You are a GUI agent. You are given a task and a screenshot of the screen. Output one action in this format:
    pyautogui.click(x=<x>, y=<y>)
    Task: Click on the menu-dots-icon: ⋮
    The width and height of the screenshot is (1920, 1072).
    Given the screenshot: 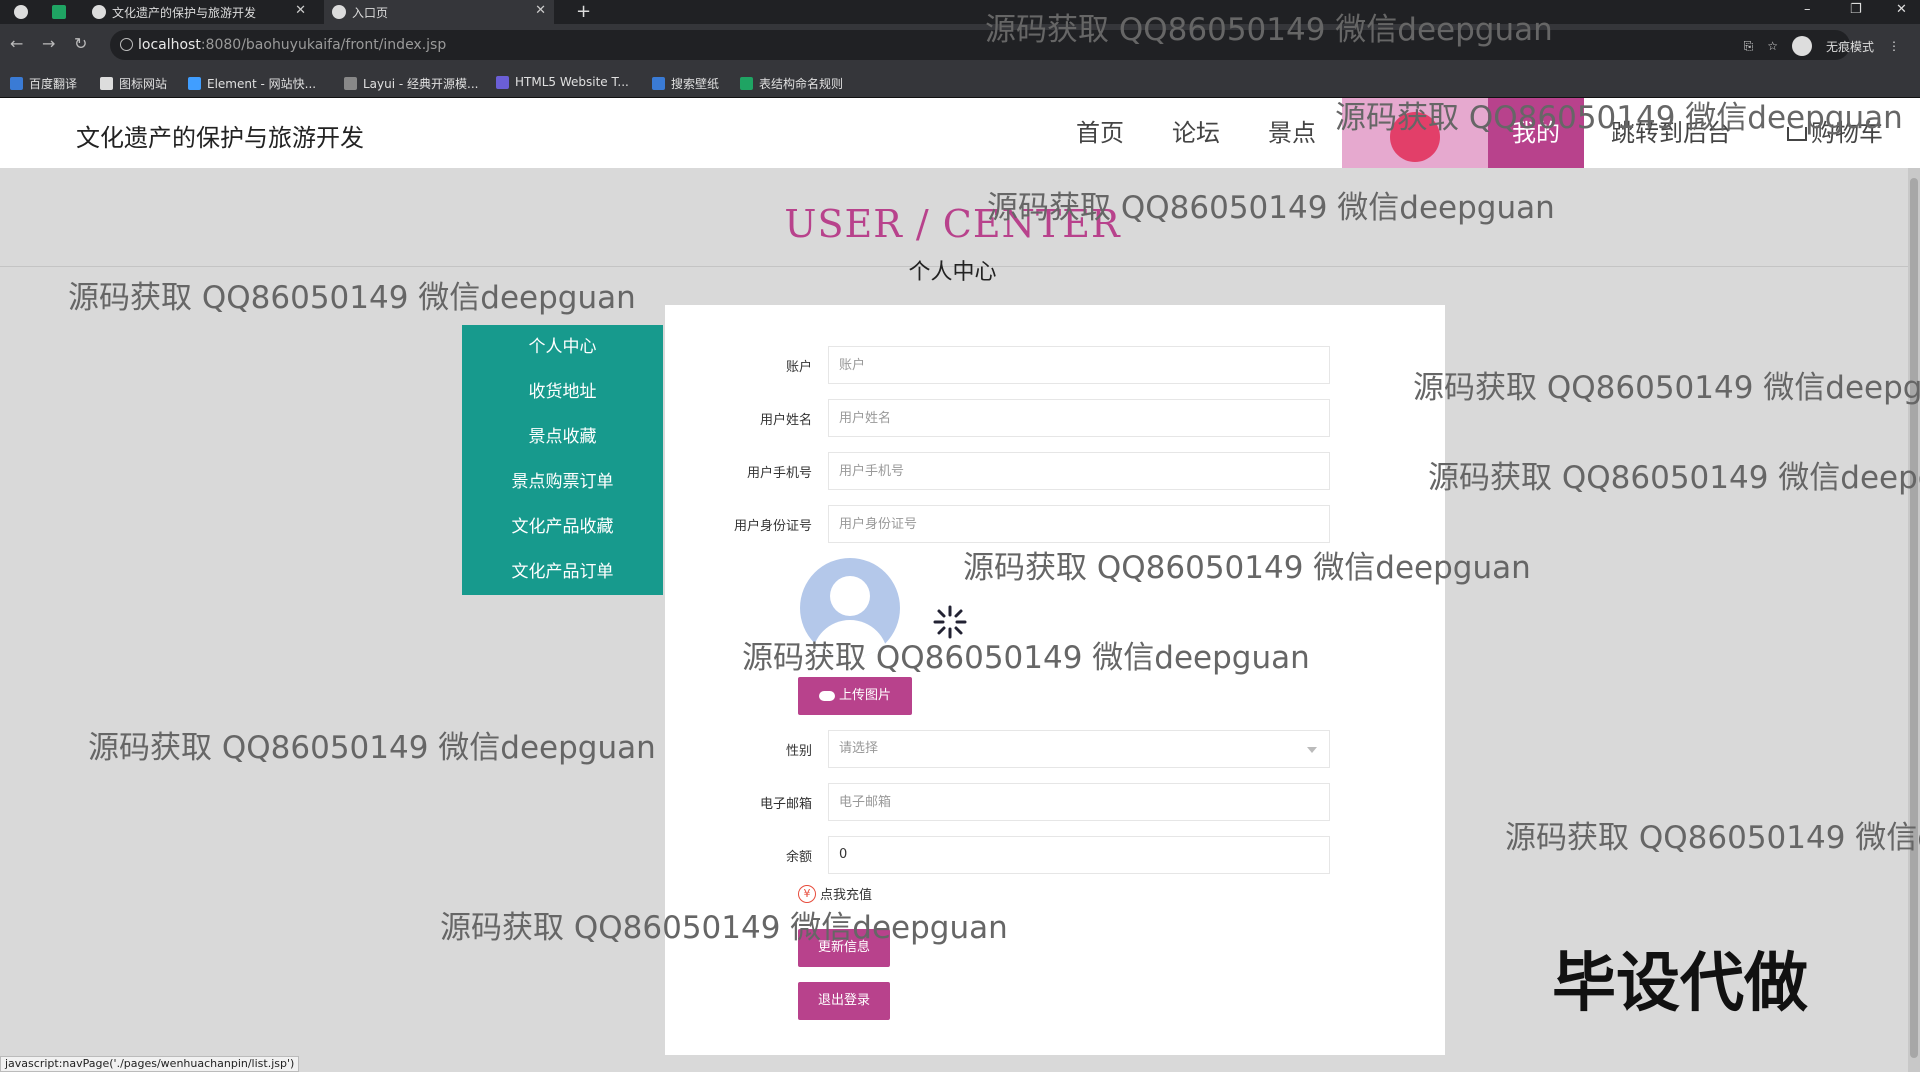 What is the action you would take?
    pyautogui.click(x=1894, y=46)
    